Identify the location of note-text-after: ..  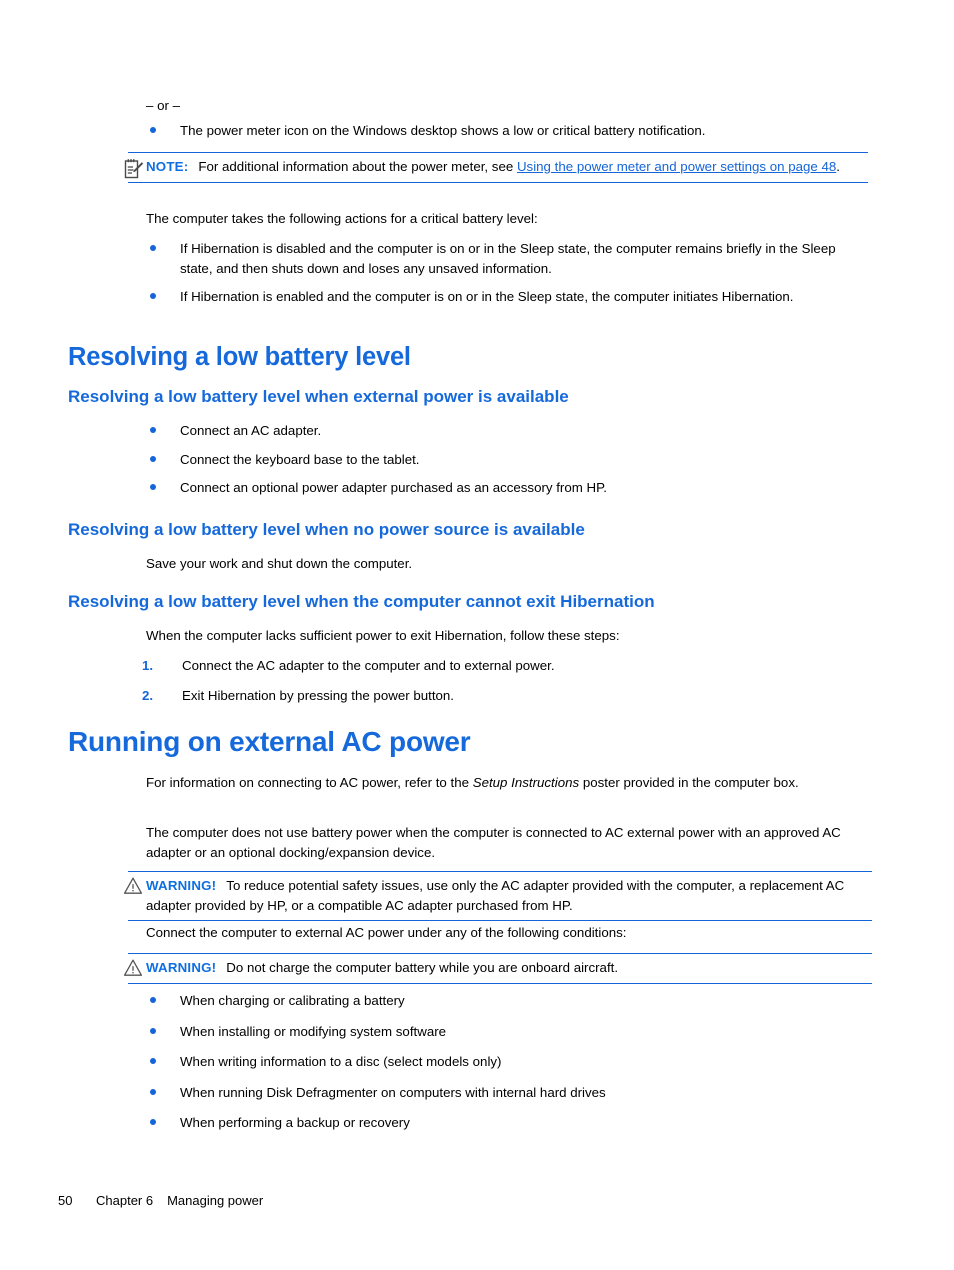
(838, 166).